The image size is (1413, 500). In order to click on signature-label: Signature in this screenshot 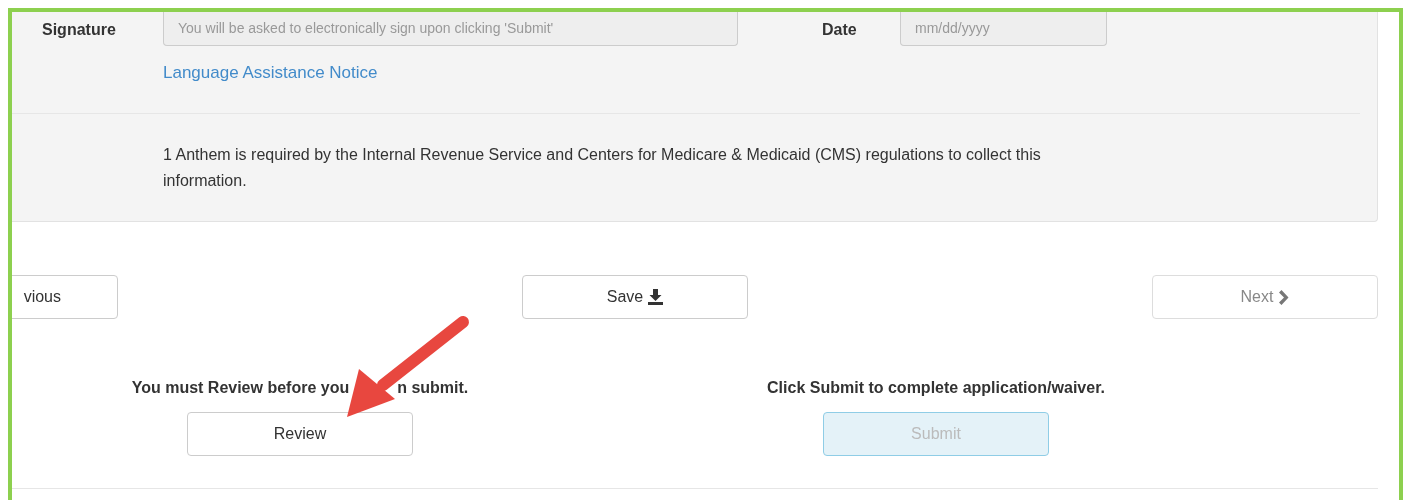, I will do `click(79, 29)`.